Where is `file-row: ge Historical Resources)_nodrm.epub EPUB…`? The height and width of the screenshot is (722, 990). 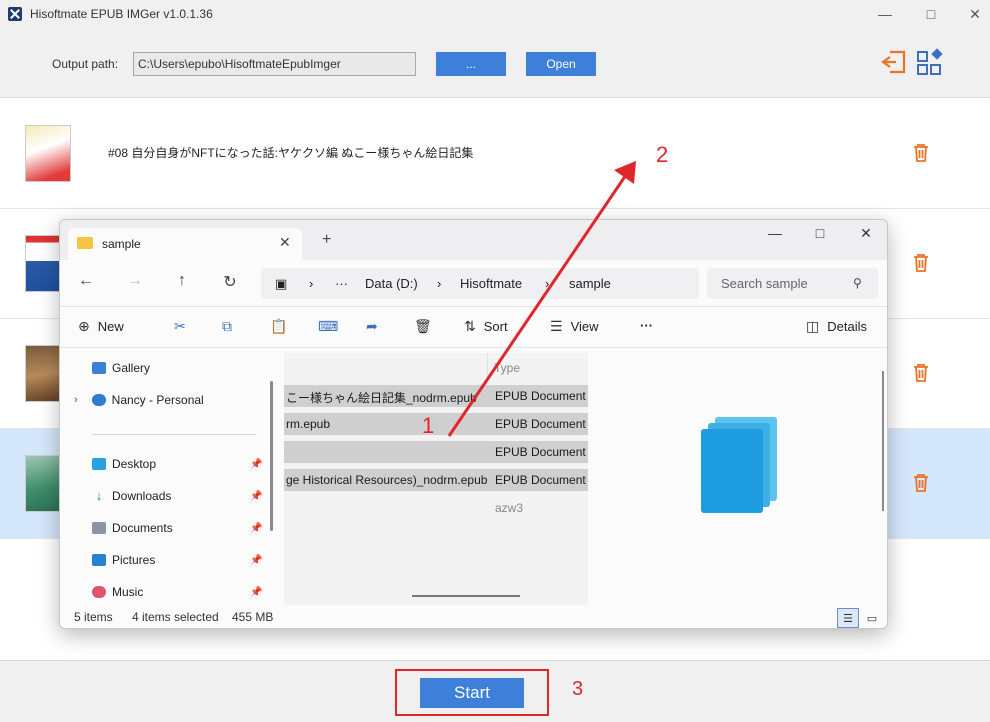 file-row: ge Historical Resources)_nodrm.epub EPUB… is located at coordinates (436, 480).